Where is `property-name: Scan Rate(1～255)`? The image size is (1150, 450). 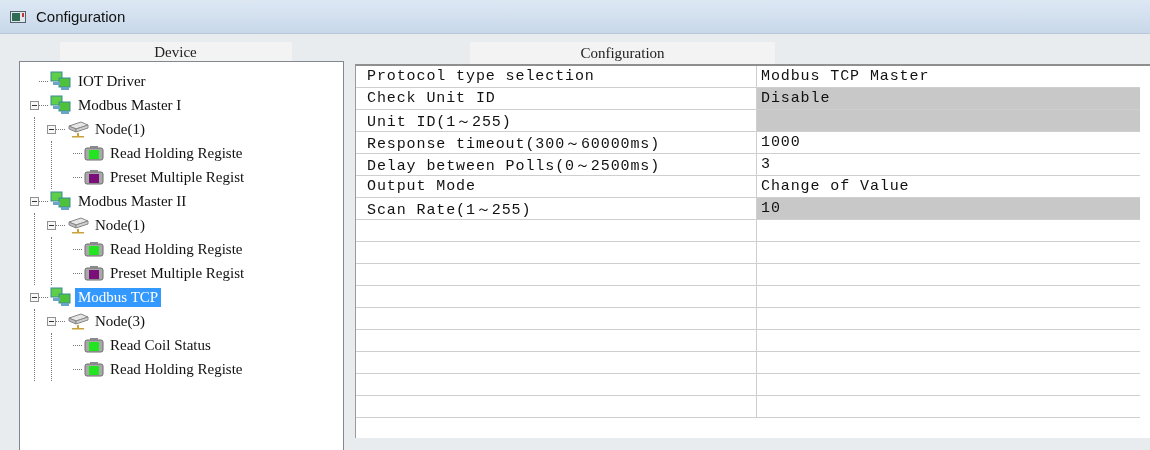
property-name: Scan Rate(1～255) is located at coordinates (556, 209).